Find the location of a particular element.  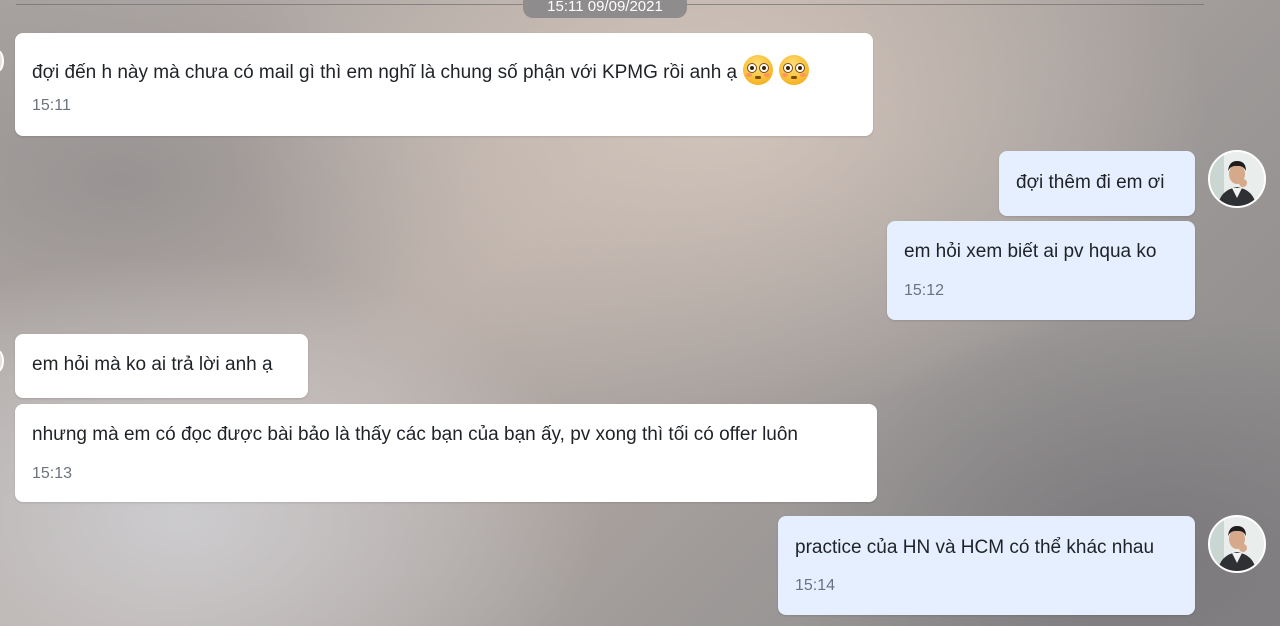

message-bubble-outgoing: đợi thêm đi em ơi is located at coordinates (1097, 183).